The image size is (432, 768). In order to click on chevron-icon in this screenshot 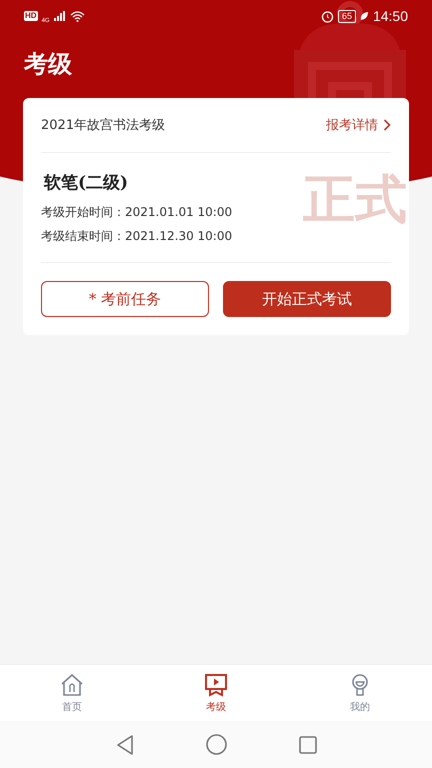, I will do `click(387, 125)`.